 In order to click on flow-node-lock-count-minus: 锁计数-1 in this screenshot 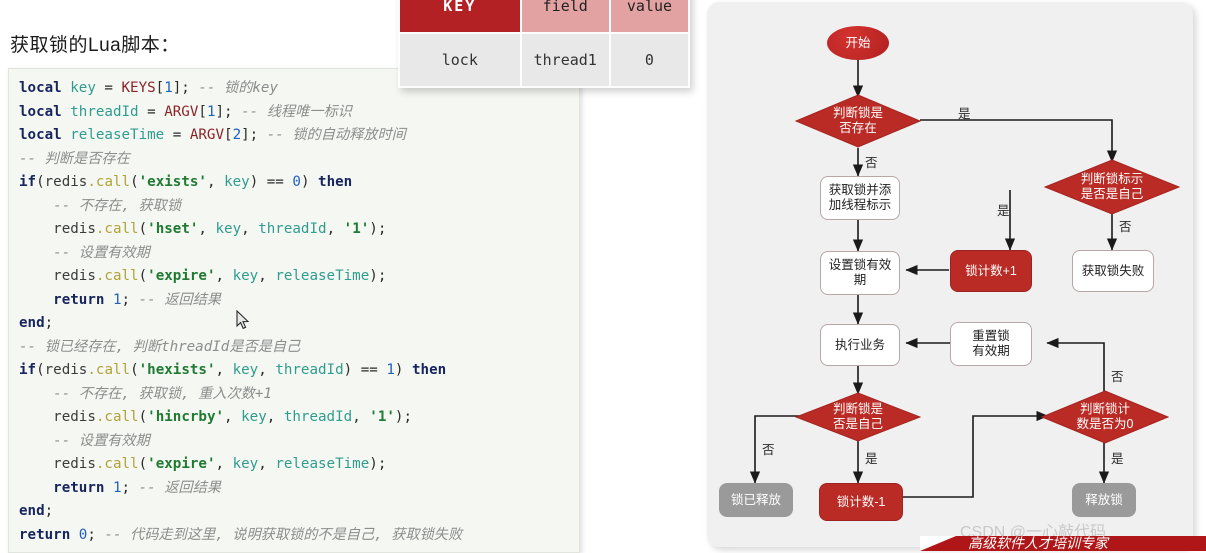, I will do `click(861, 502)`.